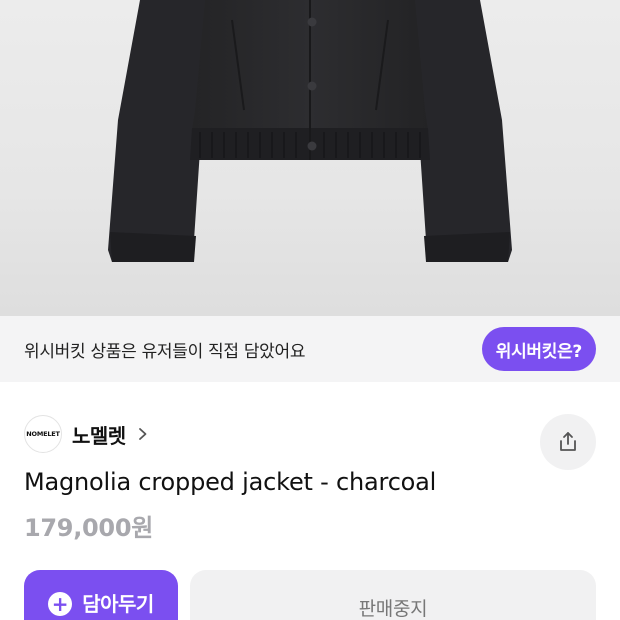 The width and height of the screenshot is (620, 620). What do you see at coordinates (99, 435) in the screenshot?
I see `brand-name: 노멜렛` at bounding box center [99, 435].